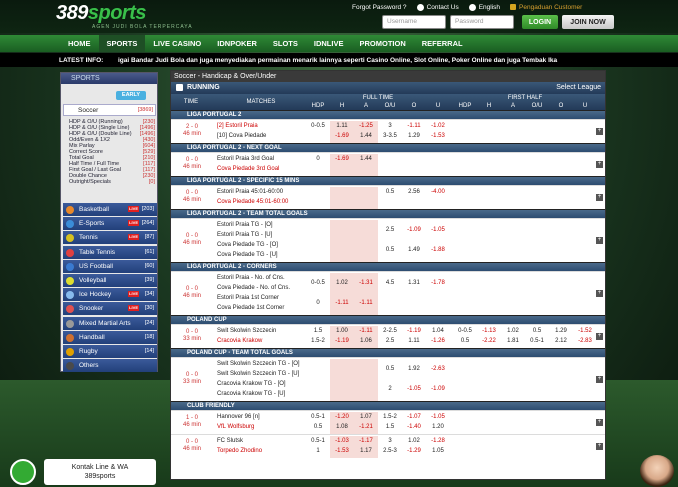  Describe the element at coordinates (414, 22) in the screenshot. I see `username-input: Username` at that location.